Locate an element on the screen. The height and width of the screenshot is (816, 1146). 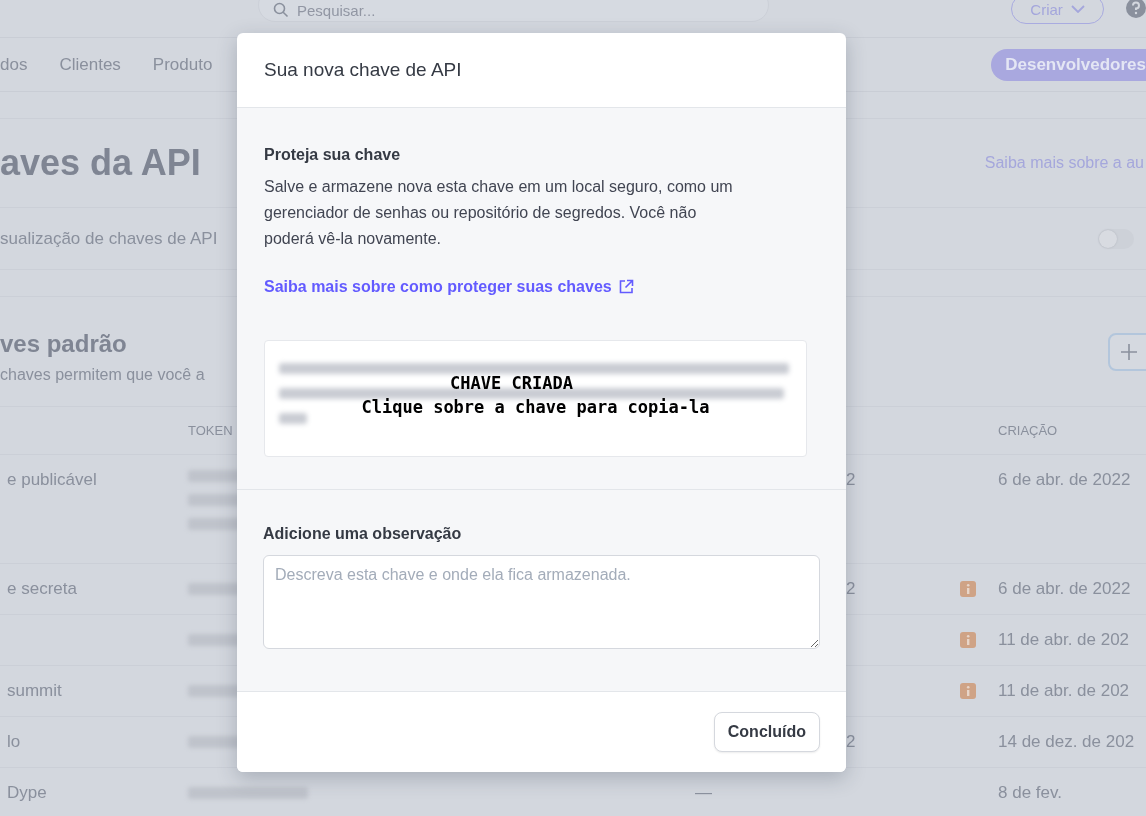
api-key-box: CHAVE CRIADA Clique sobre a chave para copia-la is located at coordinates (535, 398).